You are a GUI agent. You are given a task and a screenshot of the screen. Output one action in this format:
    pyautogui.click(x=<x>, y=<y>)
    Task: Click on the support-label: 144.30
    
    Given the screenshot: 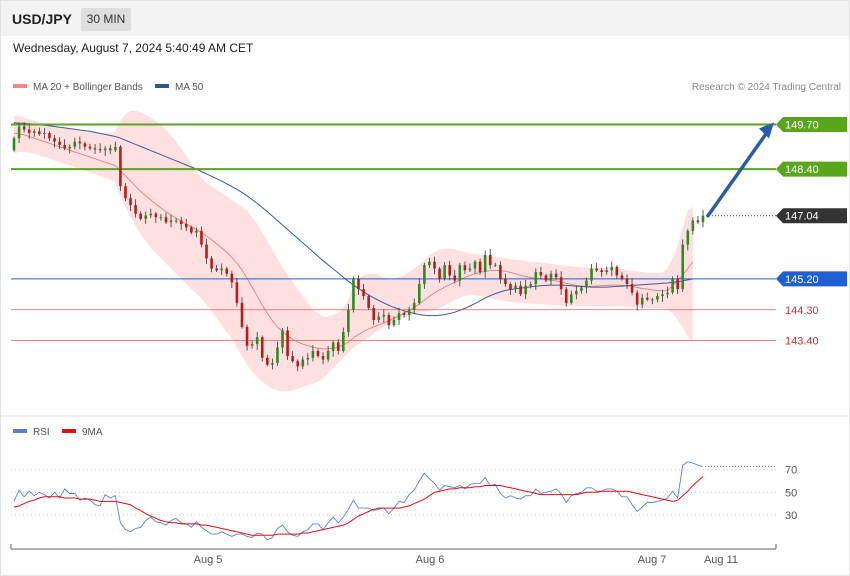 What is the action you would take?
    pyautogui.click(x=802, y=311)
    